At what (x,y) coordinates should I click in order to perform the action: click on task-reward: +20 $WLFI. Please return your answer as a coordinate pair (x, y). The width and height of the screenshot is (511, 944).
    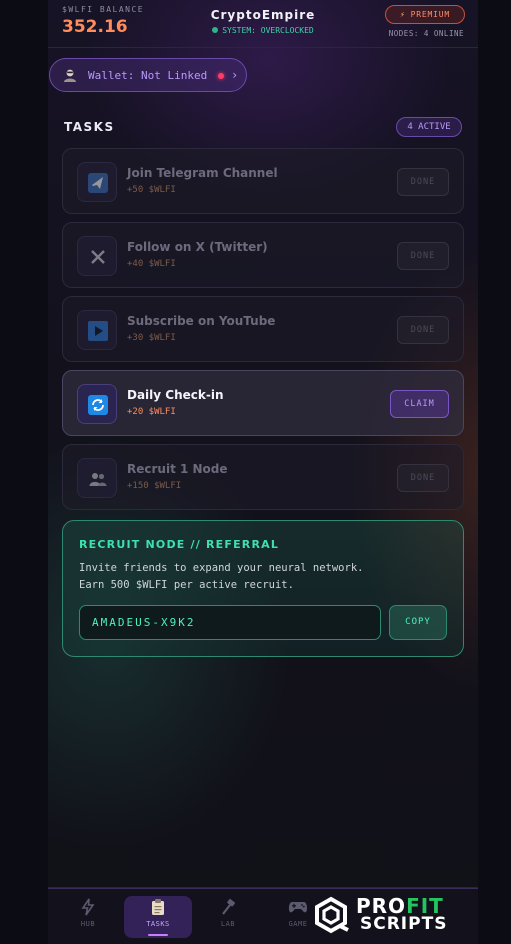
    Looking at the image, I should click on (151, 412).